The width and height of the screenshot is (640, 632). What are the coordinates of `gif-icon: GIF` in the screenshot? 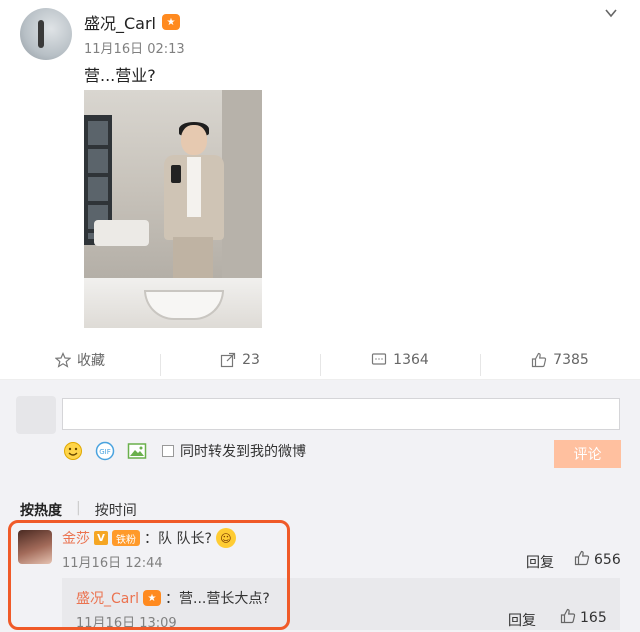 It's located at (105, 451).